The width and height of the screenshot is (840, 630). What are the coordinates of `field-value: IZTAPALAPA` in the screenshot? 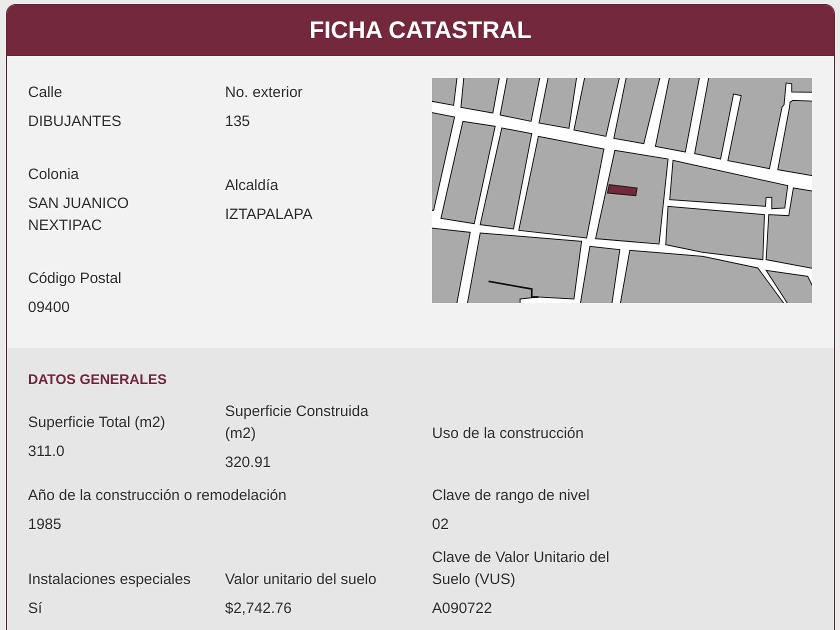 It's located at (269, 215).